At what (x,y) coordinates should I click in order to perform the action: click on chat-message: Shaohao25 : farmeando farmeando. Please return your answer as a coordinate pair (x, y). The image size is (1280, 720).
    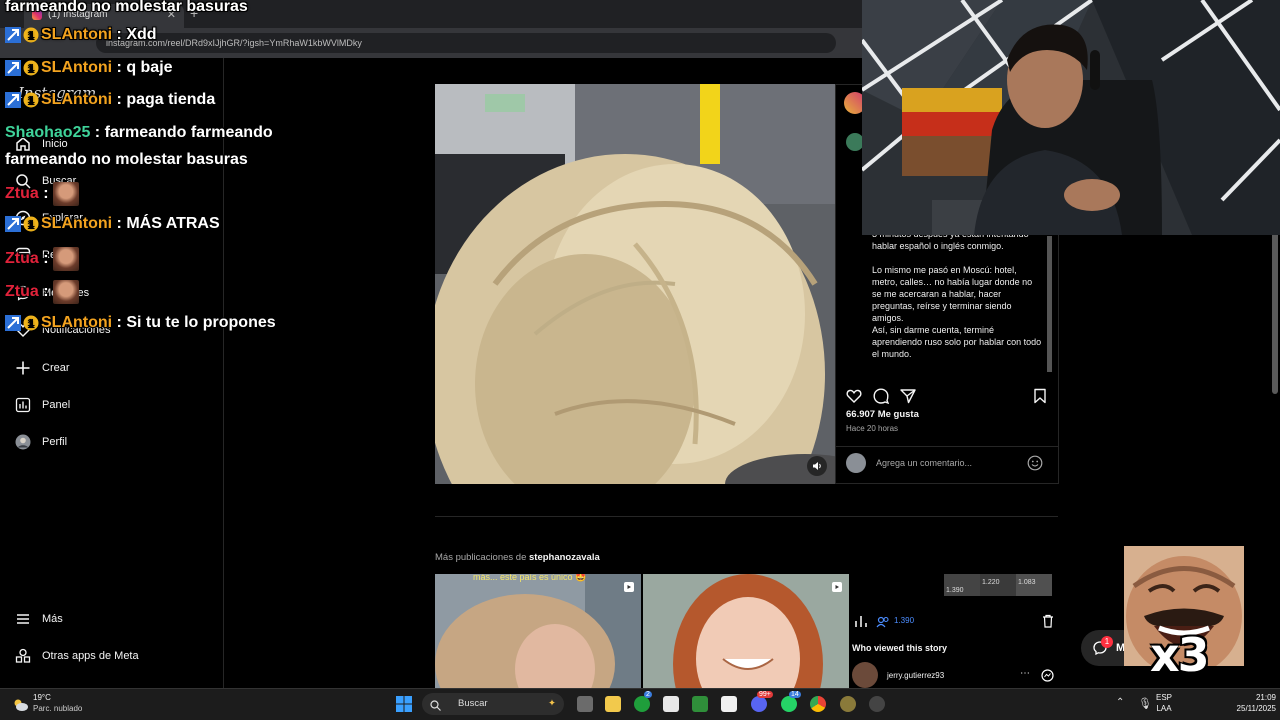
    Looking at the image, I should click on (139, 133).